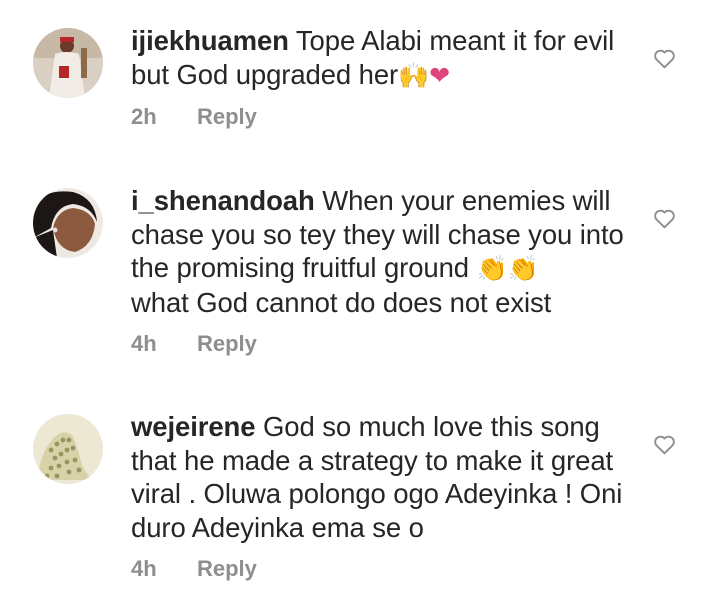 This screenshot has height=591, width=720. I want to click on comment-timestamp: 2h, so click(144, 116).